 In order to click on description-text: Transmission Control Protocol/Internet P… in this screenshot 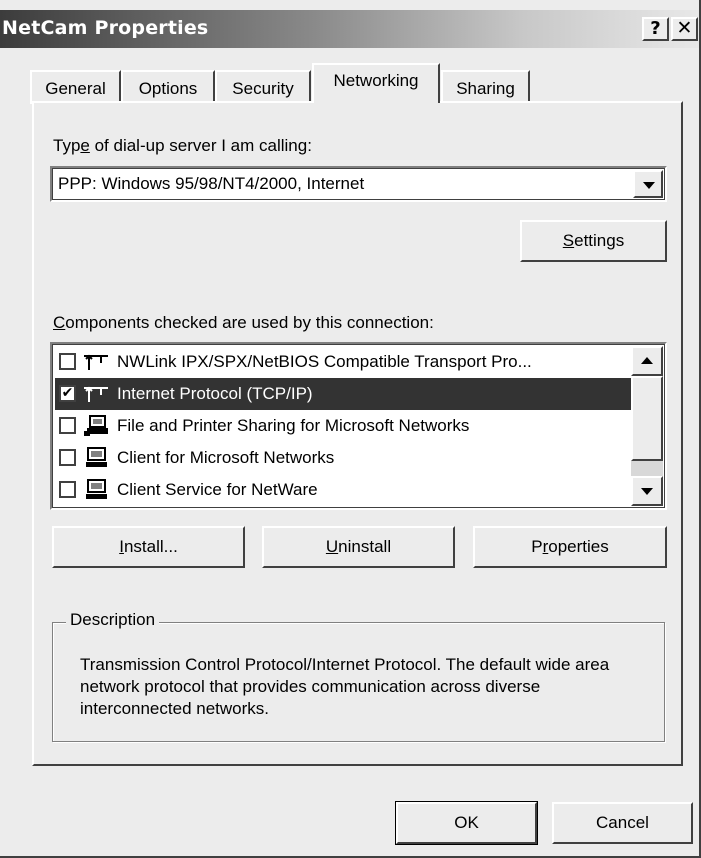, I will do `click(345, 686)`.